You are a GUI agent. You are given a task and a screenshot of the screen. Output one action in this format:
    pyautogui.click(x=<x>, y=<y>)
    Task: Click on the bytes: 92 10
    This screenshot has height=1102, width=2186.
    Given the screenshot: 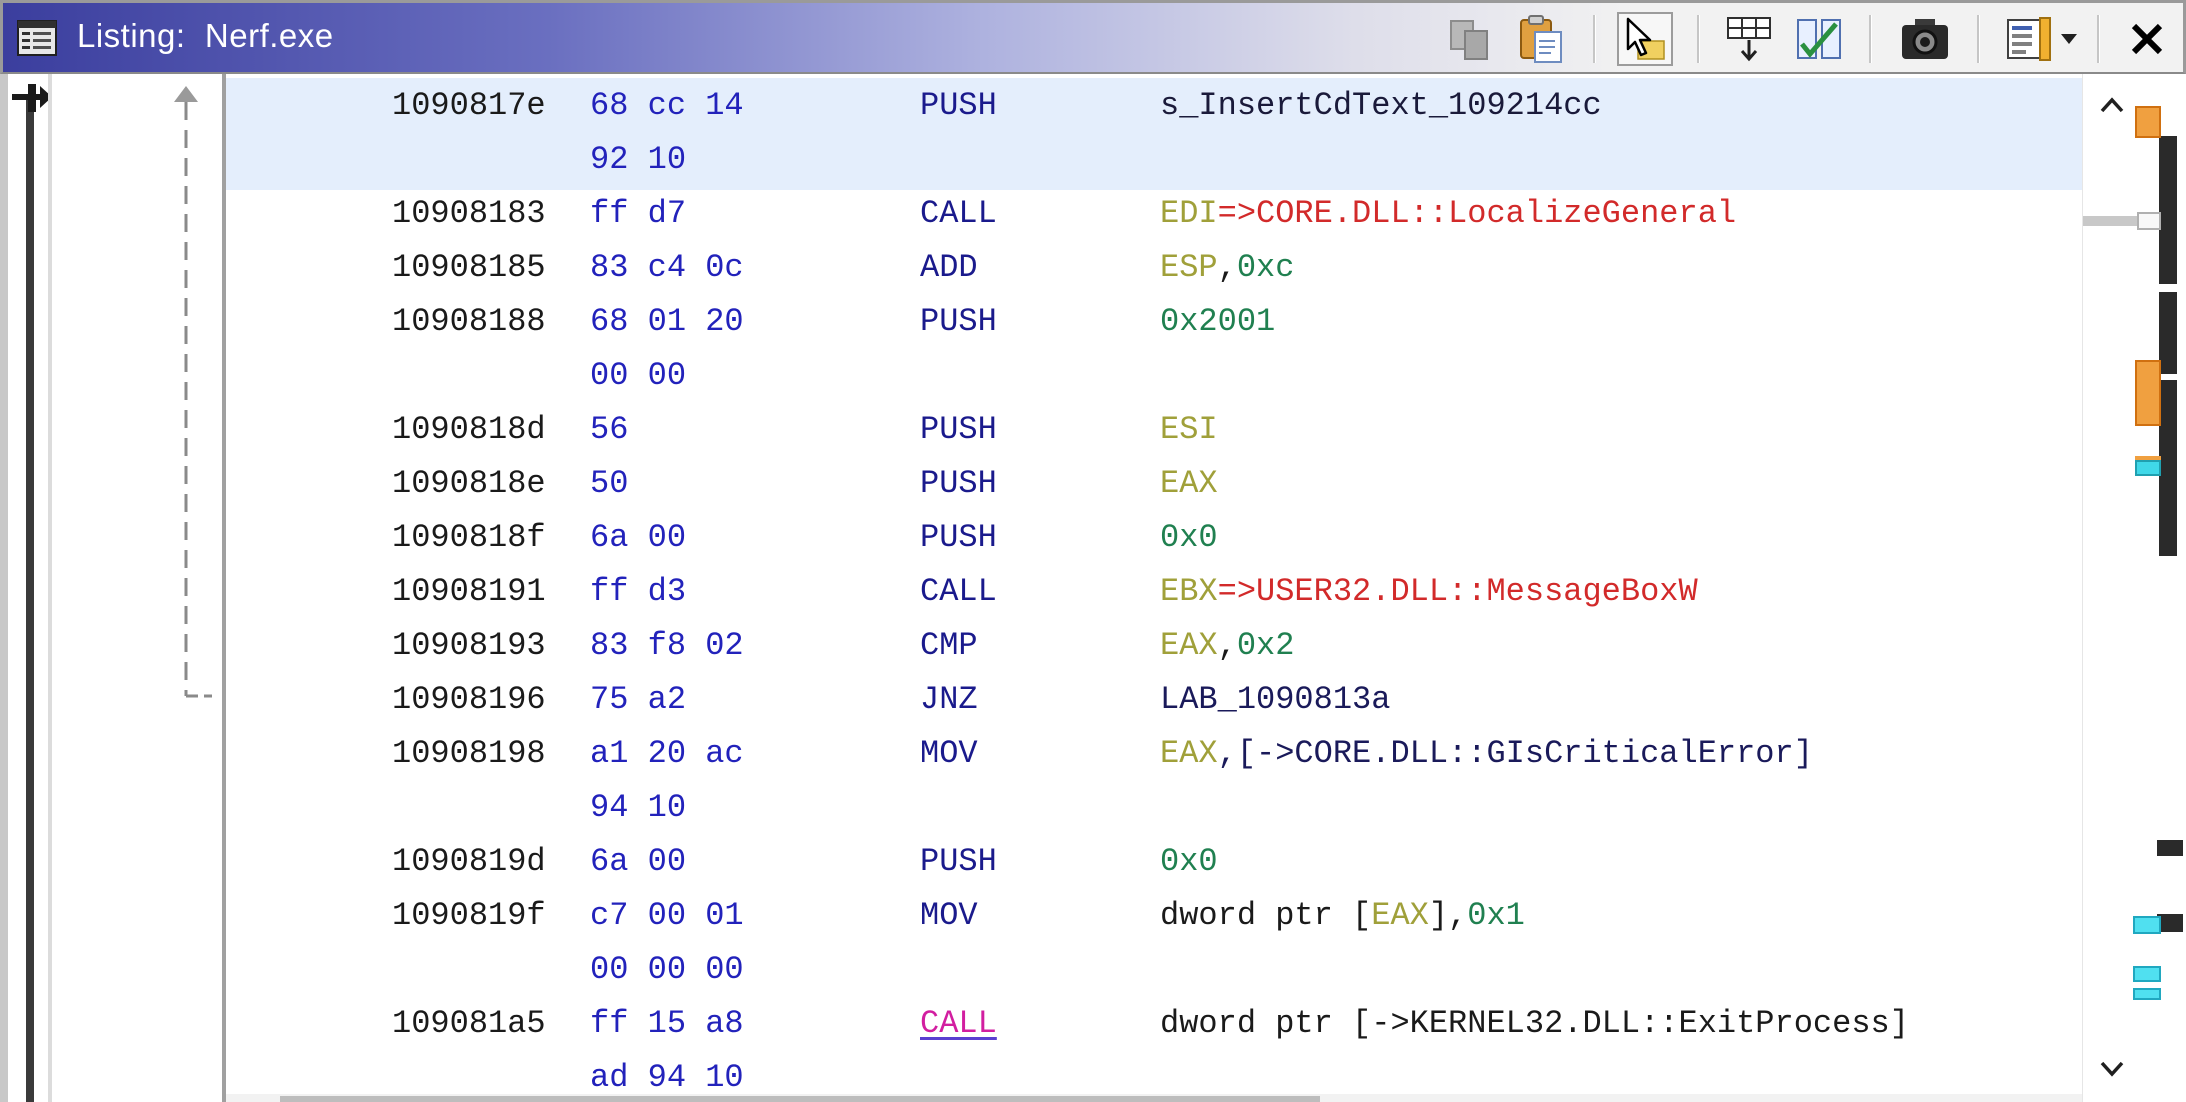 What is the action you would take?
    pyautogui.click(x=638, y=160)
    